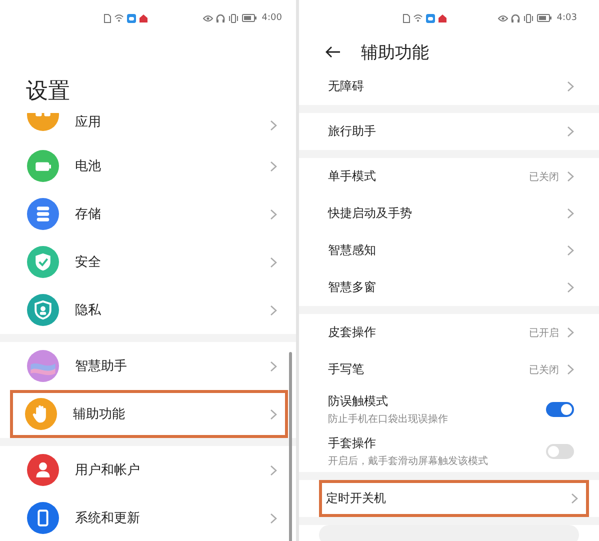 This screenshot has width=599, height=541. What do you see at coordinates (148, 517) in the screenshot?
I see `settings-item: 系统和更新` at bounding box center [148, 517].